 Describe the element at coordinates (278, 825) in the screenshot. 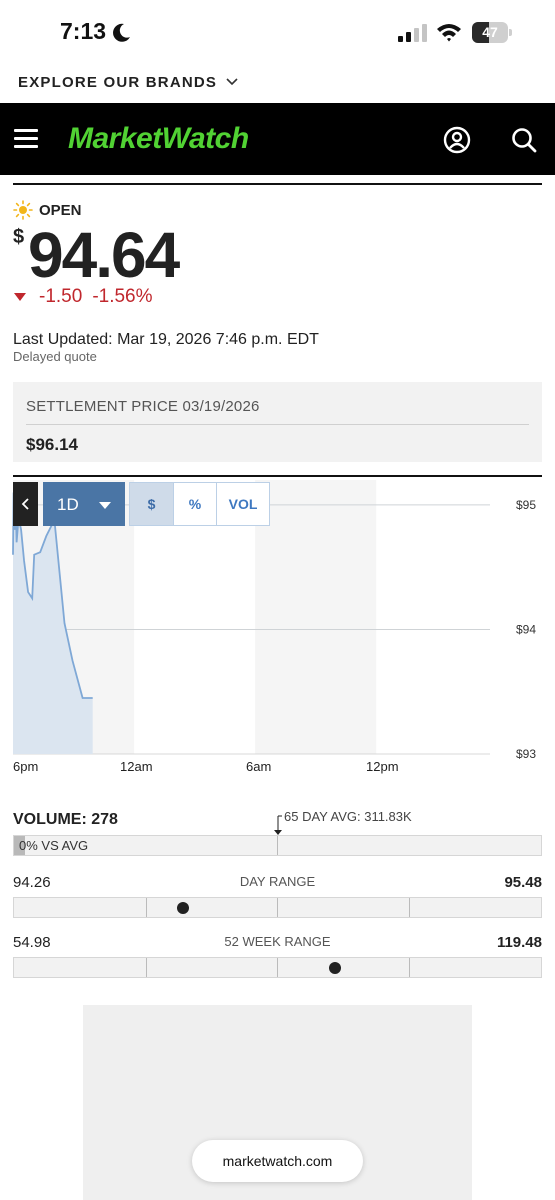

I see `average-marker-icon` at that location.